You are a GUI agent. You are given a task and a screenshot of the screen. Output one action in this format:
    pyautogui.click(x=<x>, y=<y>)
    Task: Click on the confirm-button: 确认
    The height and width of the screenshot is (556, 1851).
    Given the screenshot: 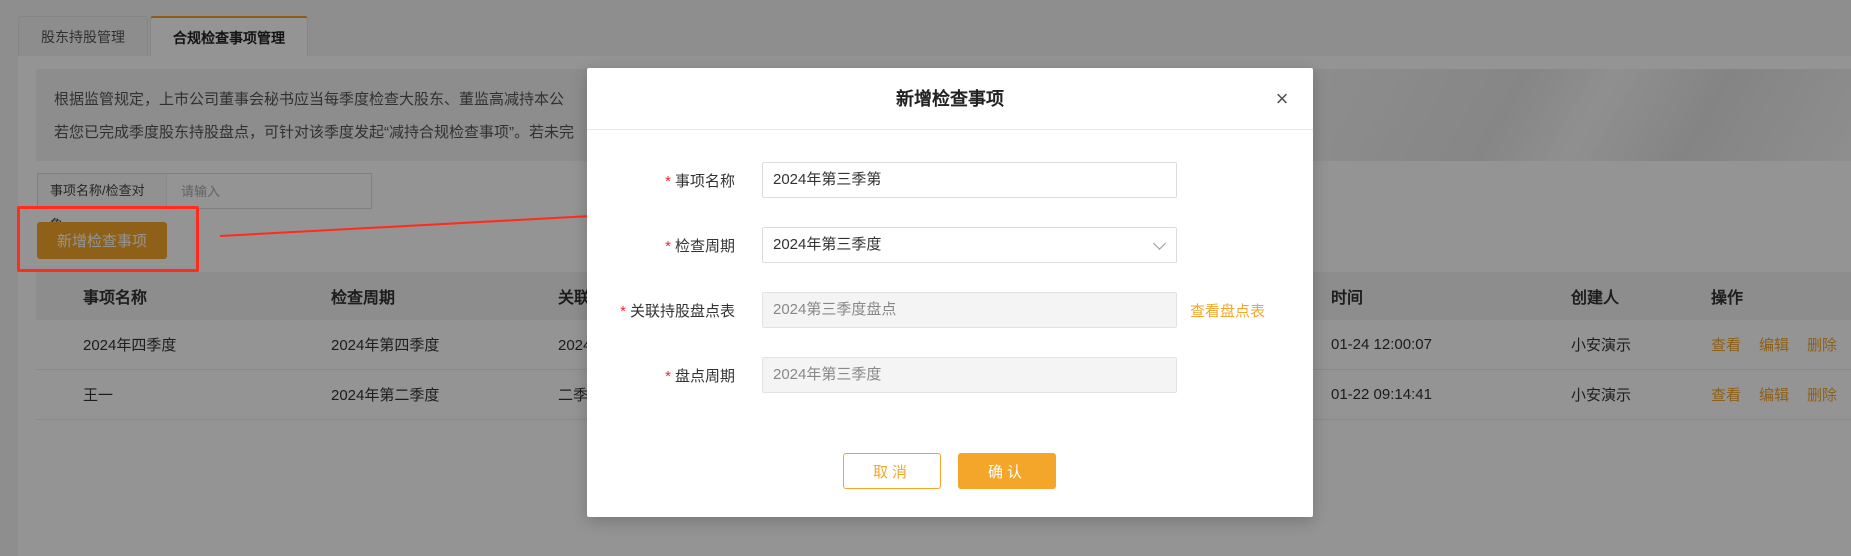 What is the action you would take?
    pyautogui.click(x=1007, y=471)
    